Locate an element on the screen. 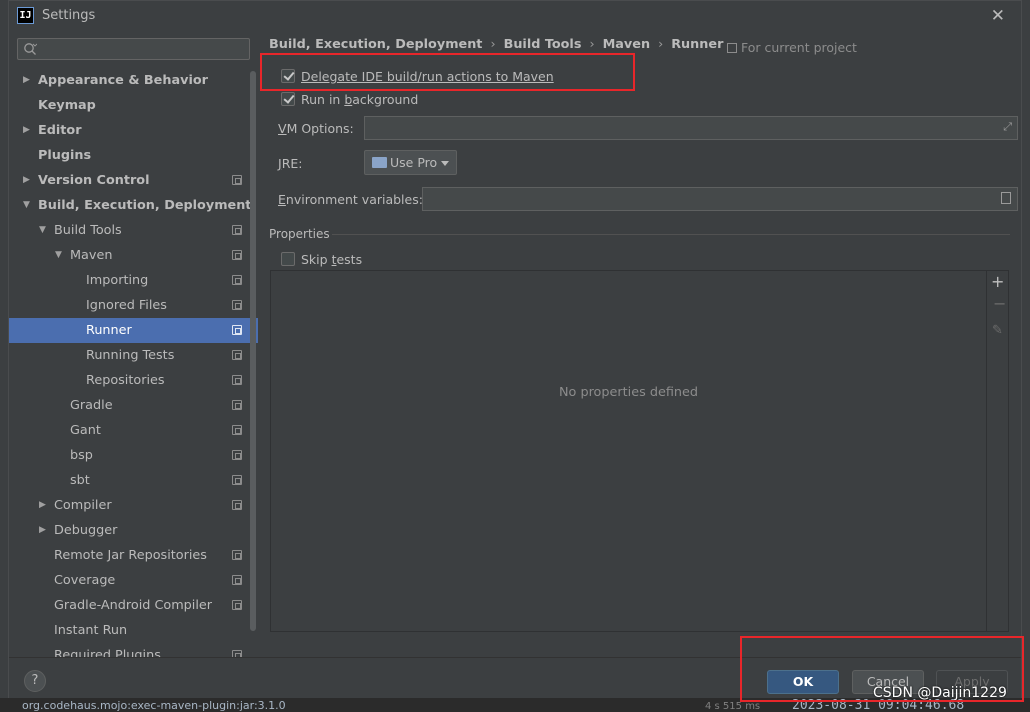 This screenshot has width=1030, height=712. sidebar-item-bsp: bsp is located at coordinates (133, 455).